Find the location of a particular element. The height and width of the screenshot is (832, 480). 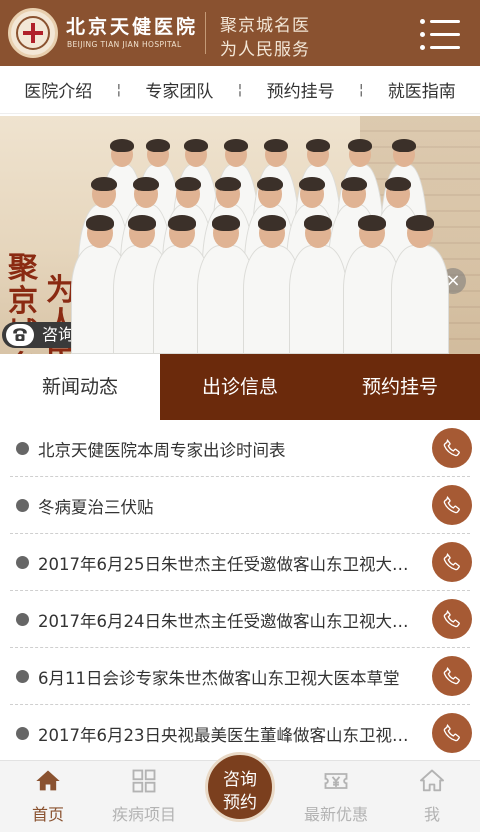

nav-appointment: 预约挂号 is located at coordinates (300, 89).